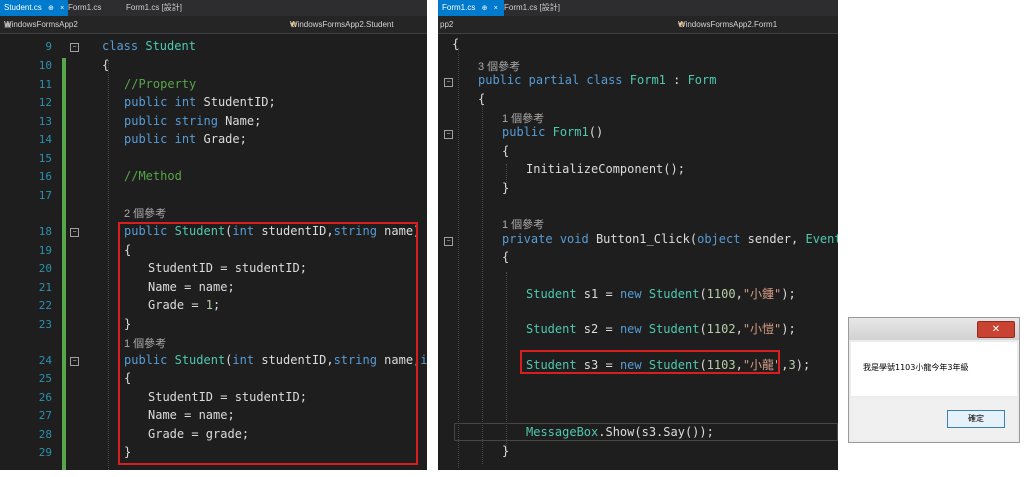 This screenshot has height=477, width=1024. Describe the element at coordinates (553, 132) in the screenshot. I see `code-line: public Form1()` at that location.